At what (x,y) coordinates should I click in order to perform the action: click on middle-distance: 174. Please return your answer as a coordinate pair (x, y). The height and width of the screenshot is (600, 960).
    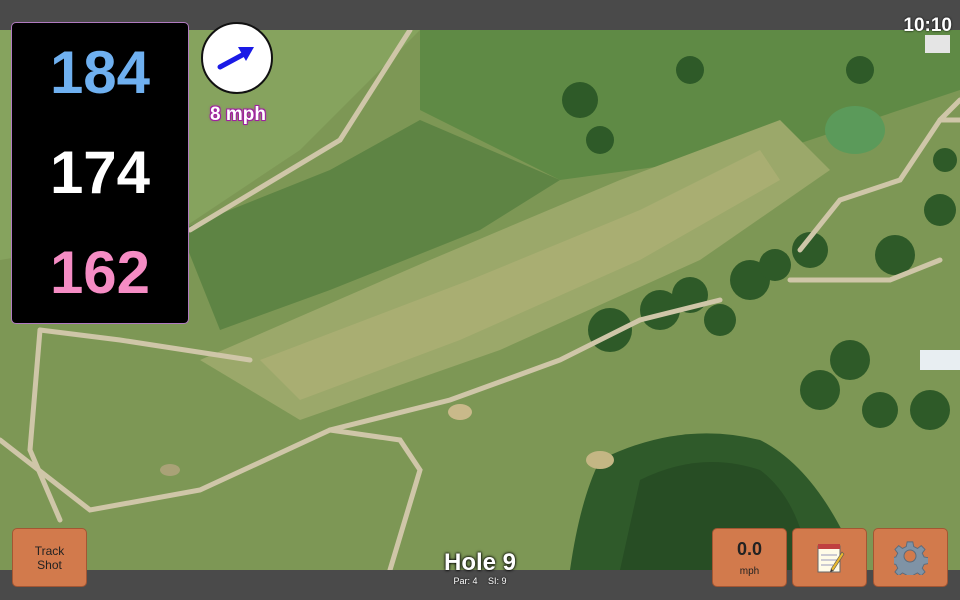
    Looking at the image, I should click on (100, 172).